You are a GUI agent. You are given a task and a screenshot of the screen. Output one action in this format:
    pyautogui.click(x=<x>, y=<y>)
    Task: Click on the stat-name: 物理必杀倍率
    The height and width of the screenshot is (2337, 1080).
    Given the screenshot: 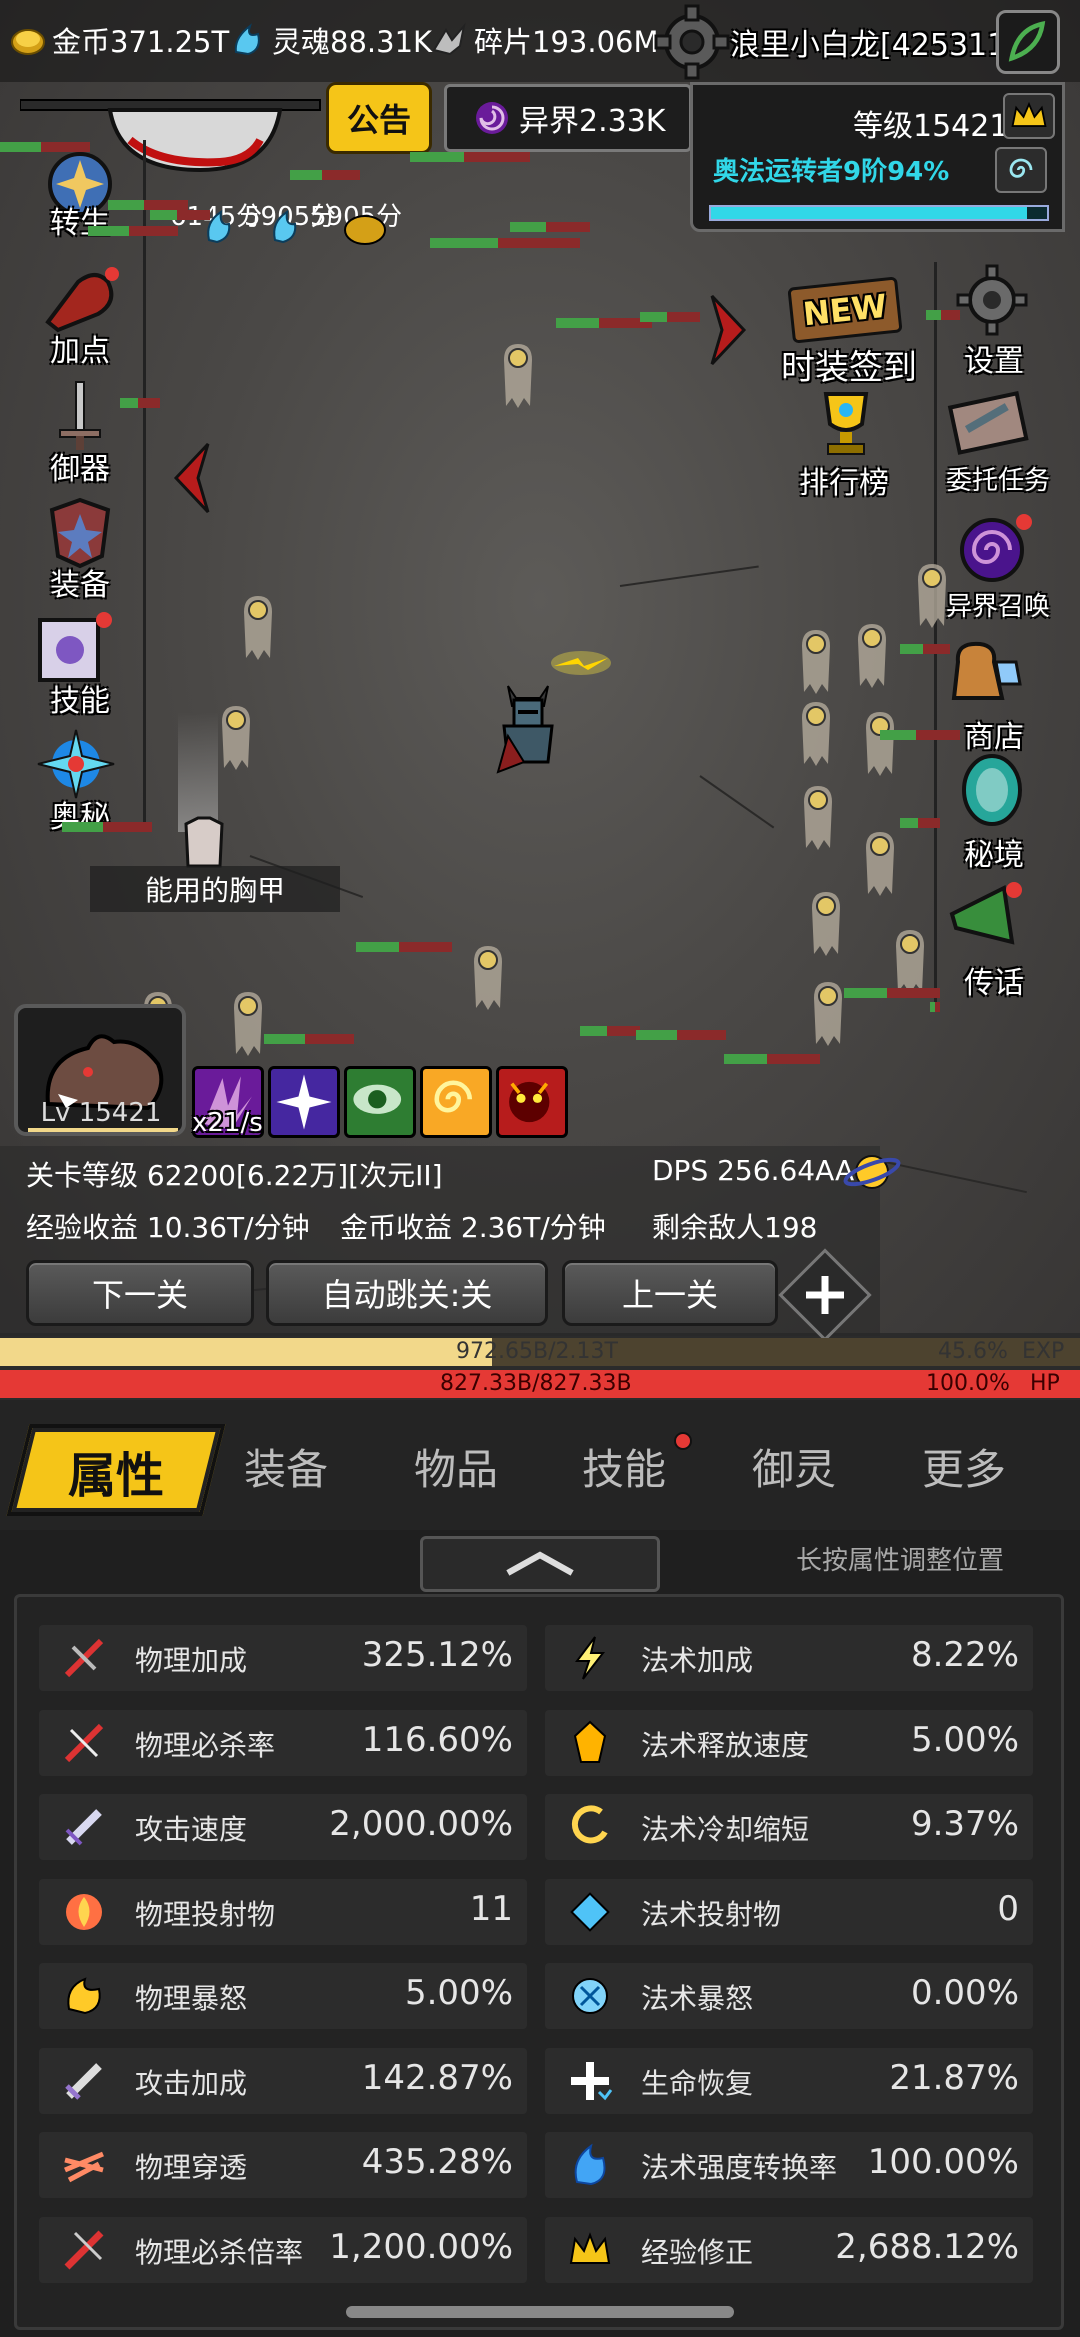 What is the action you would take?
    pyautogui.click(x=219, y=2252)
    